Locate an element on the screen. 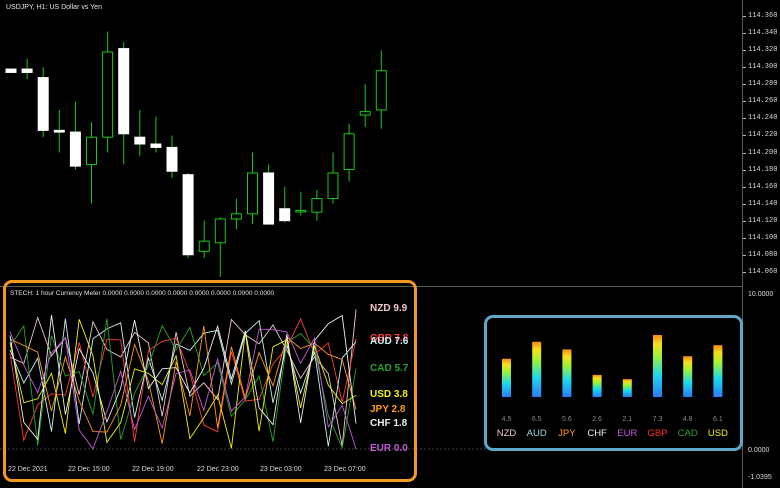 The image size is (780, 488). price-label: 114.220 is located at coordinates (763, 135).